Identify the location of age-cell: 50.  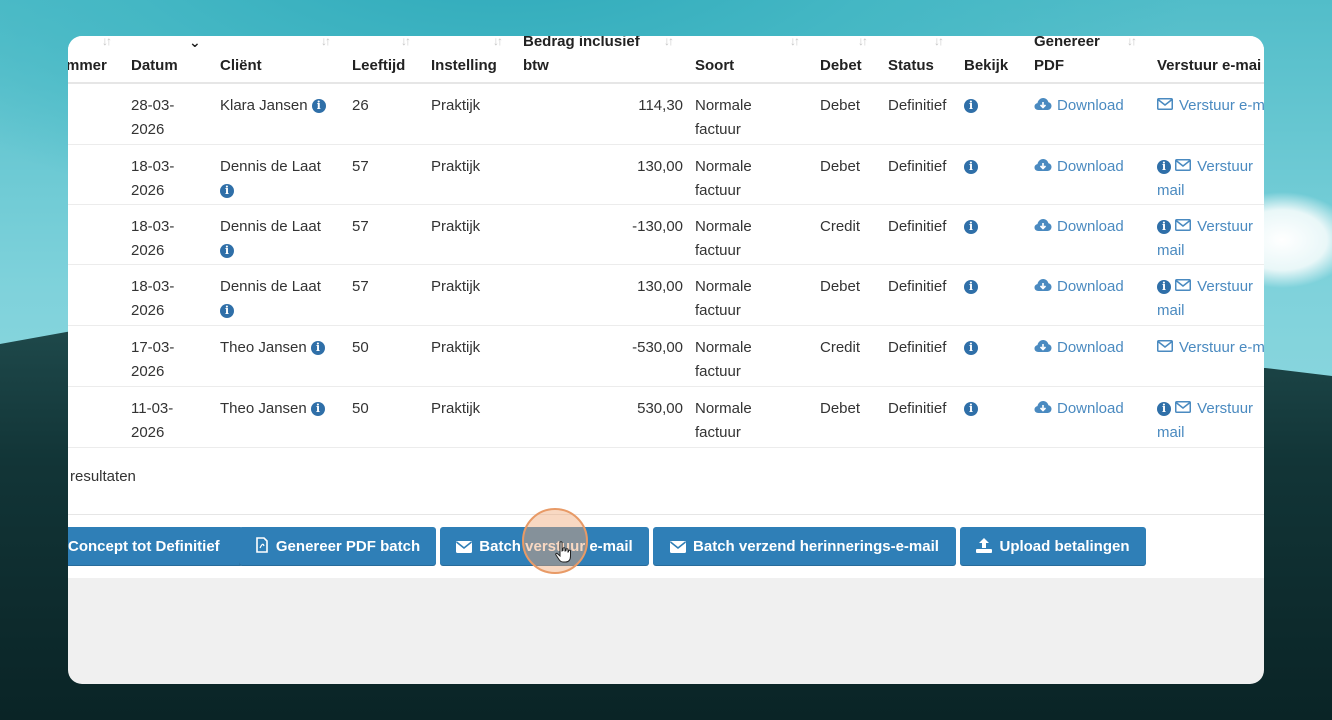
(360, 408).